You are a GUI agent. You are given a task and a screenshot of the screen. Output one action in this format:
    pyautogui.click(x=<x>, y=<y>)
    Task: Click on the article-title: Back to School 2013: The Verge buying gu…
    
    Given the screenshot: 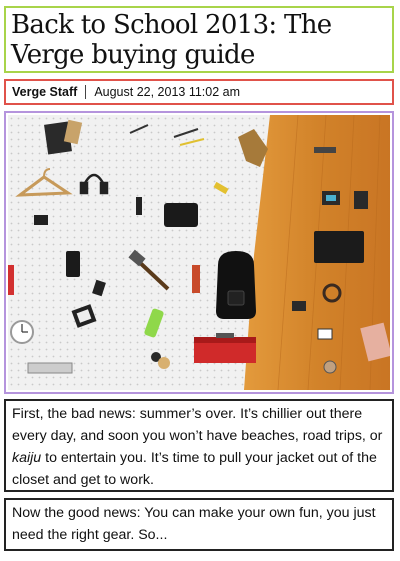 What is the action you would take?
    pyautogui.click(x=171, y=40)
    